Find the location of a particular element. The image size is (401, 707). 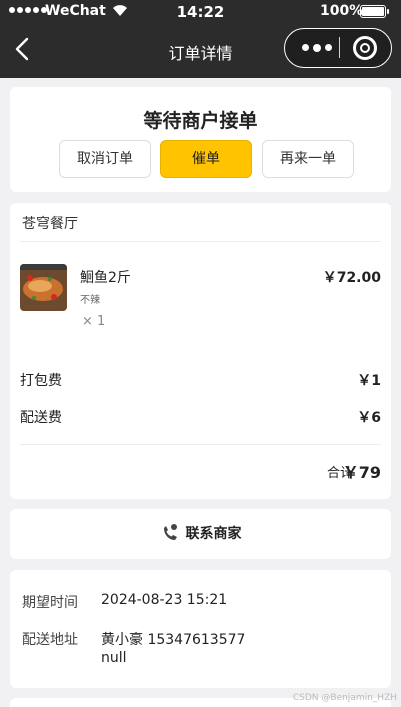

order-status-card: 等待商户接单 取消订单 催单 再来一单 is located at coordinates (200, 139).